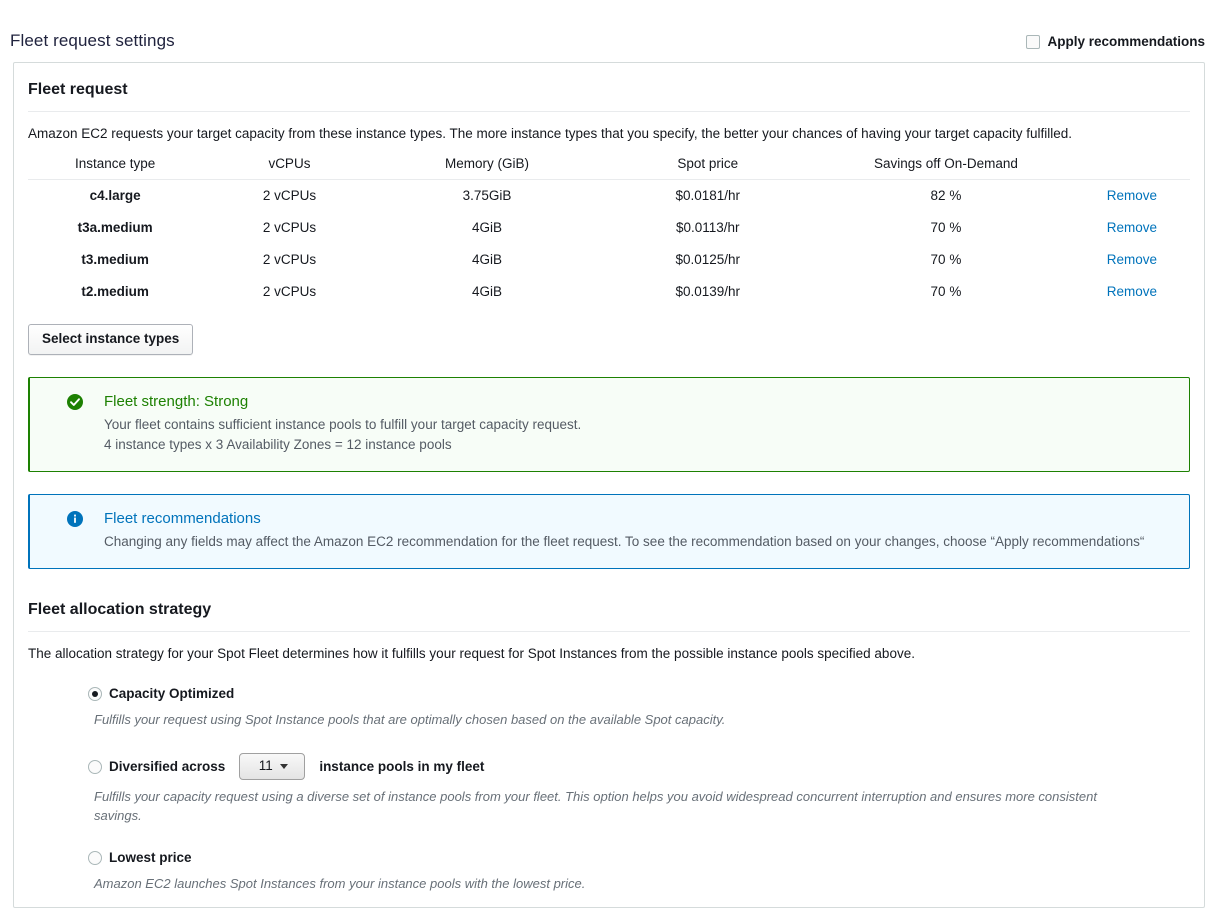  Describe the element at coordinates (289, 166) in the screenshot. I see `column-header-vcpus: vCPUs` at that location.